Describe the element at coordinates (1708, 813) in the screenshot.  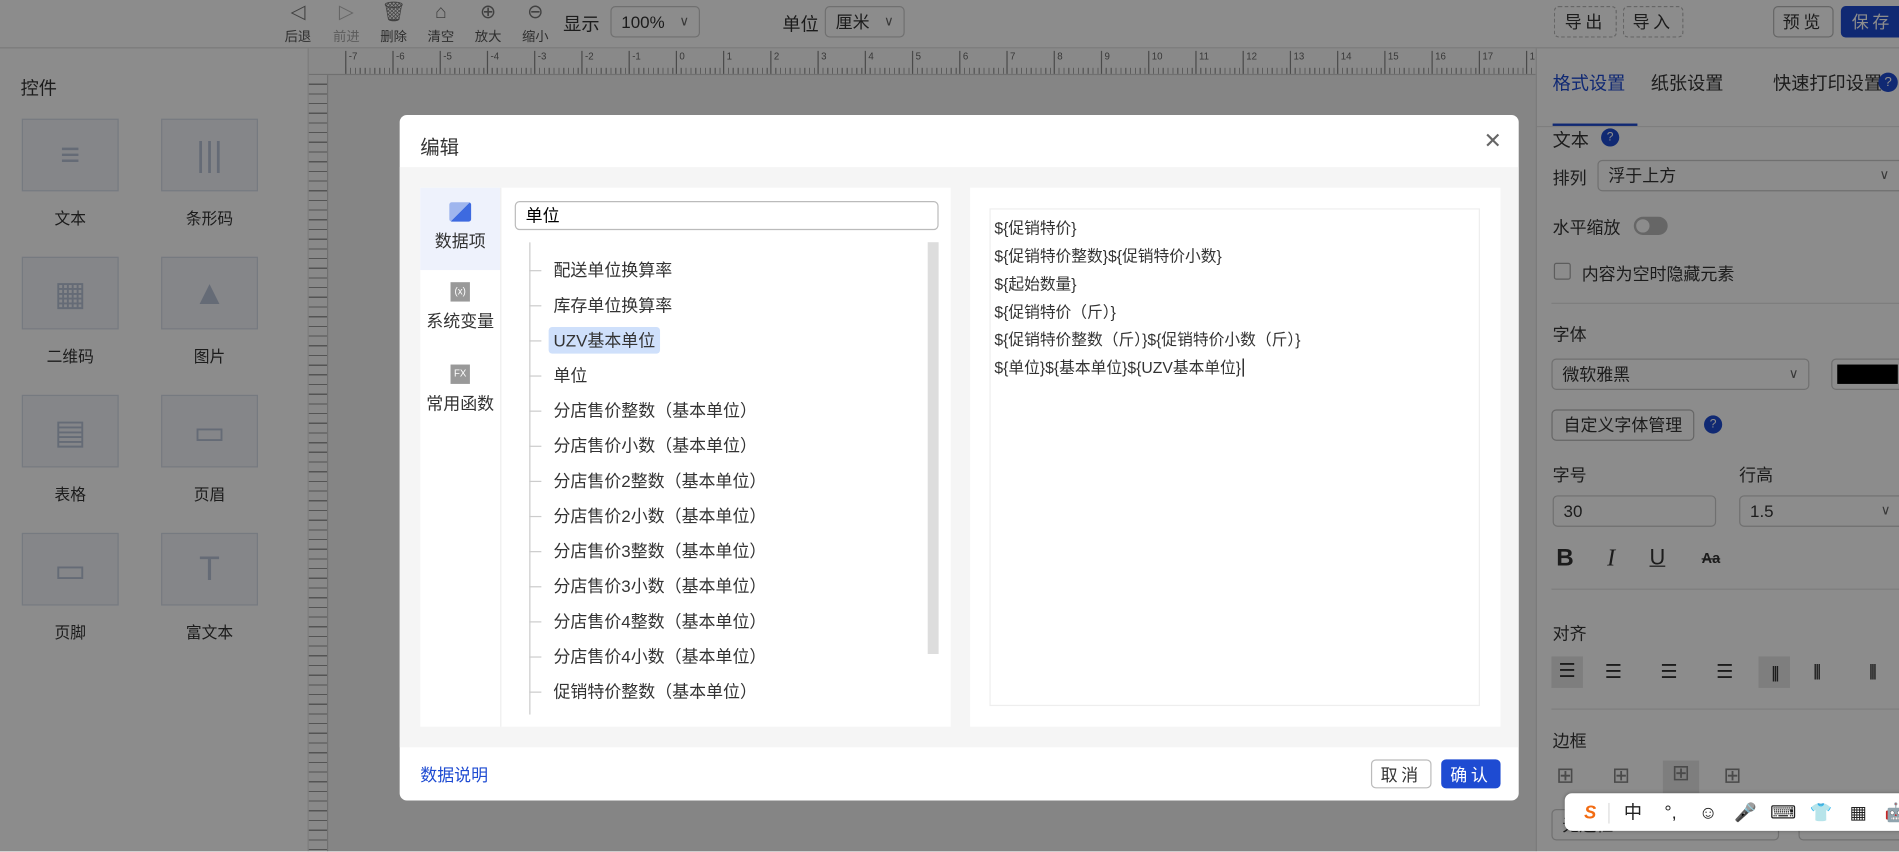
I see `emoji-icon: ☺` at that location.